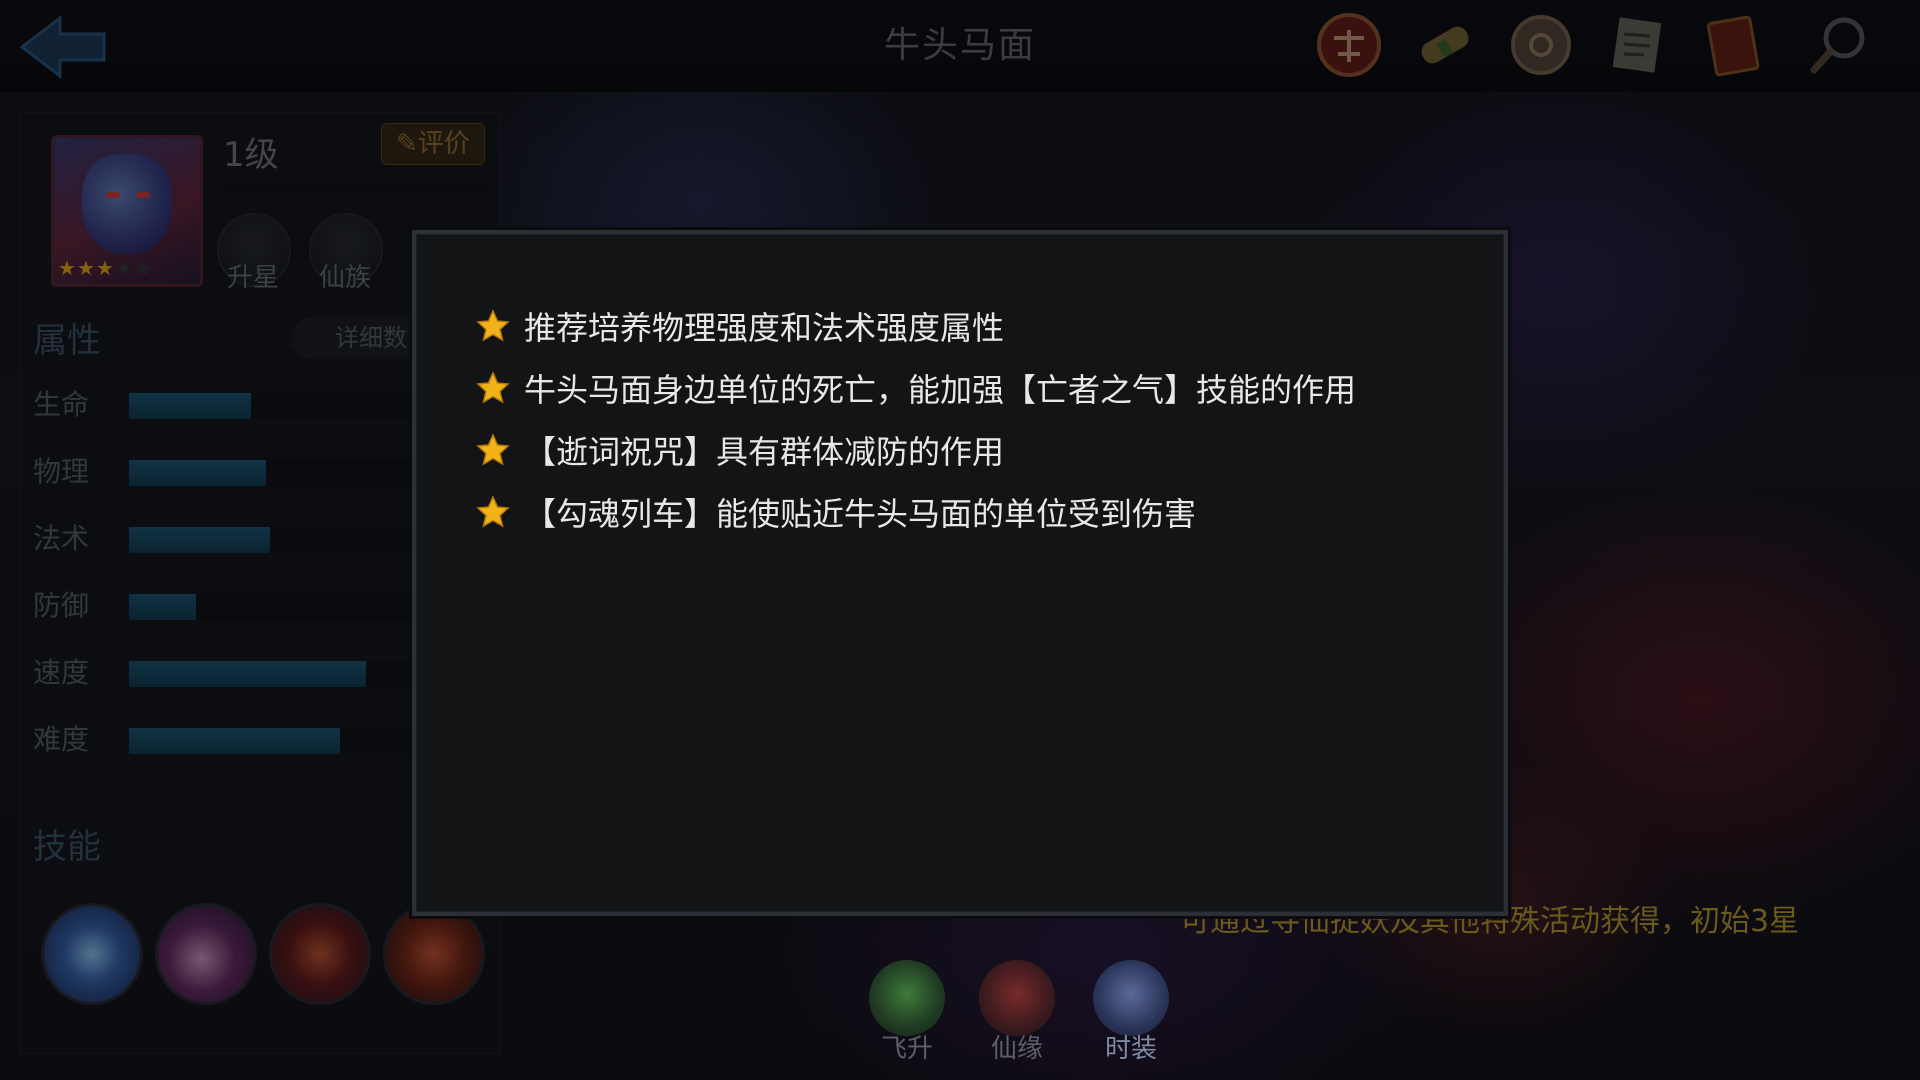 This screenshot has height=1080, width=1920. What do you see at coordinates (764, 328) in the screenshot?
I see `tip-text: 推荐培养物理强度和法术强度属性` at bounding box center [764, 328].